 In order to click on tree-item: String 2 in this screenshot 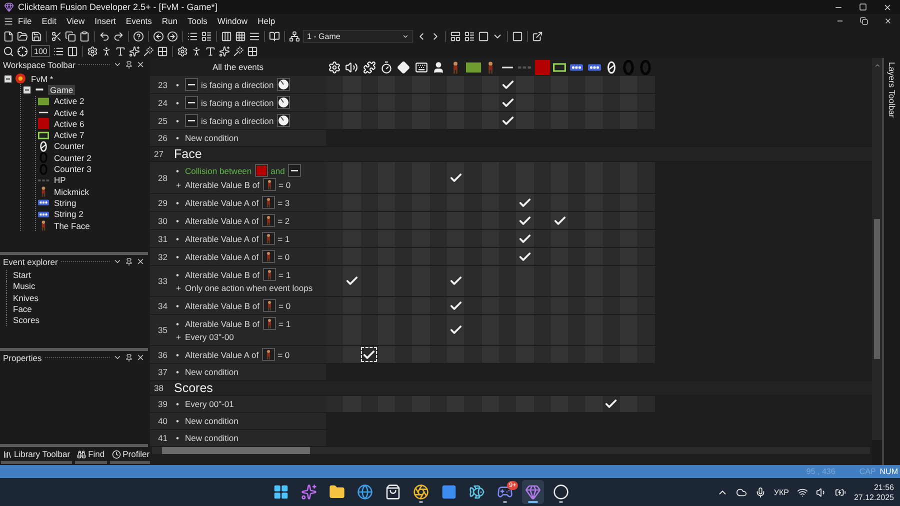, I will do `click(69, 214)`.